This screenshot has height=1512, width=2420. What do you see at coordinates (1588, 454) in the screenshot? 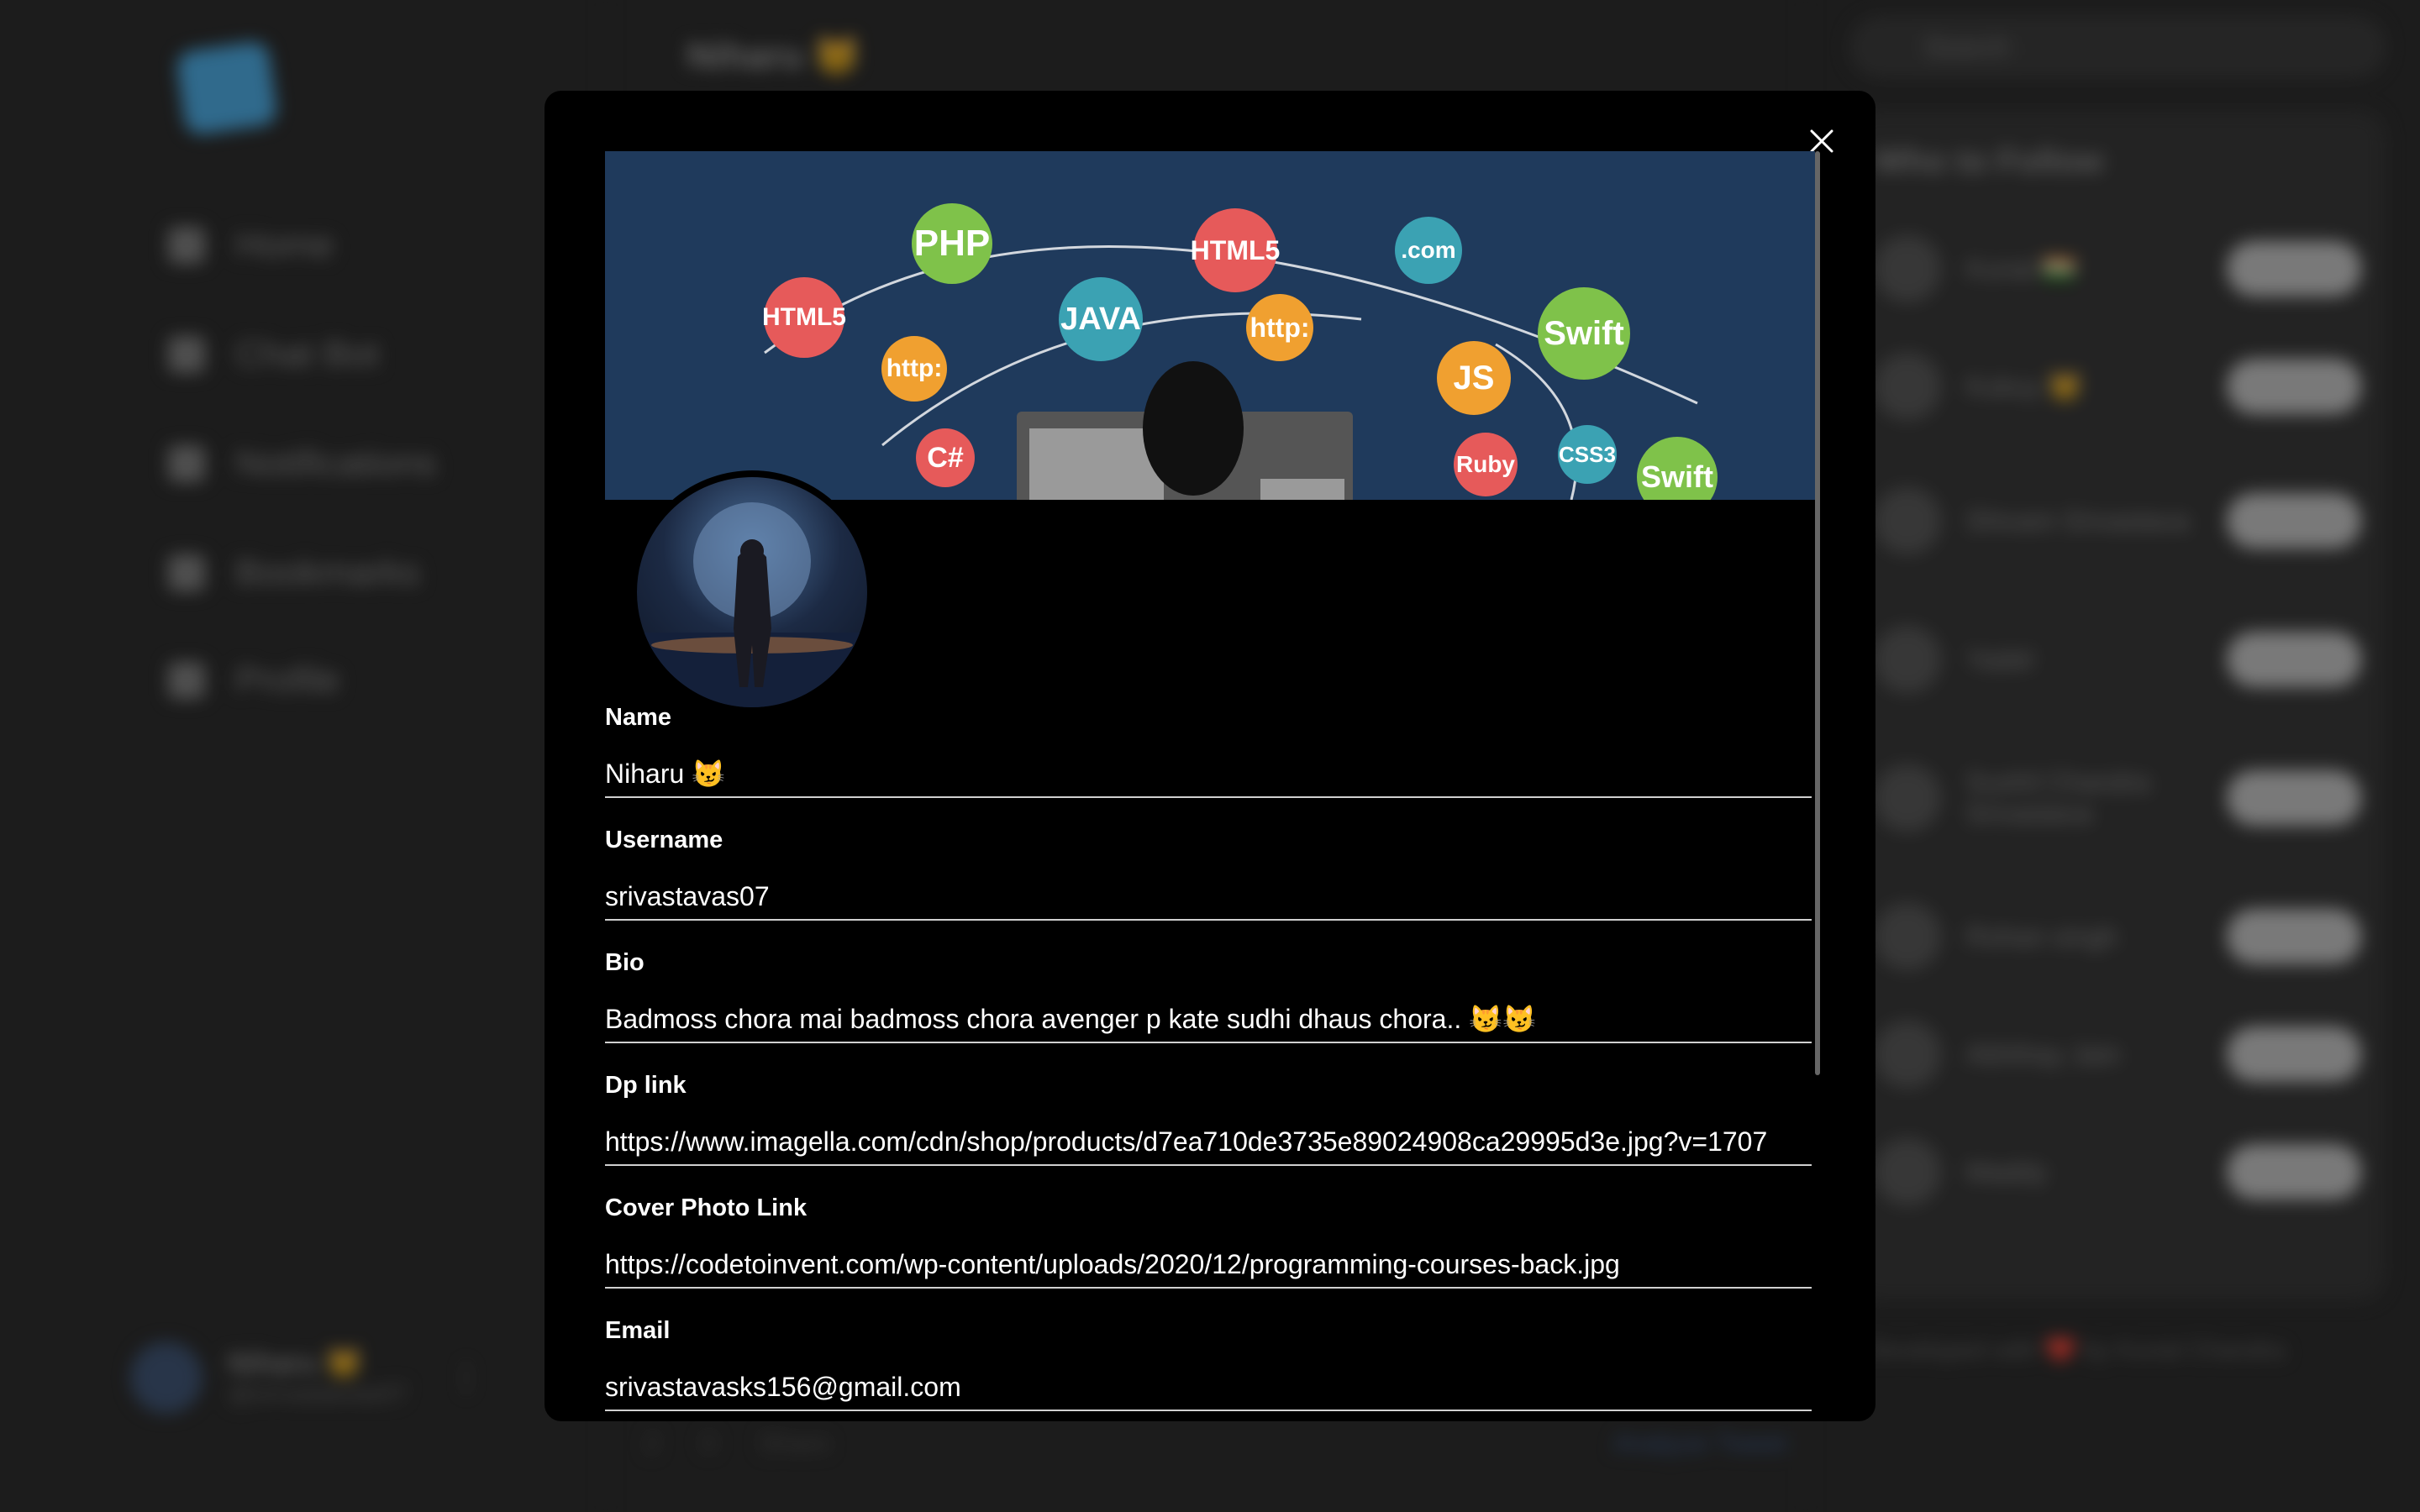
I see `cover-badge: CSS3` at bounding box center [1588, 454].